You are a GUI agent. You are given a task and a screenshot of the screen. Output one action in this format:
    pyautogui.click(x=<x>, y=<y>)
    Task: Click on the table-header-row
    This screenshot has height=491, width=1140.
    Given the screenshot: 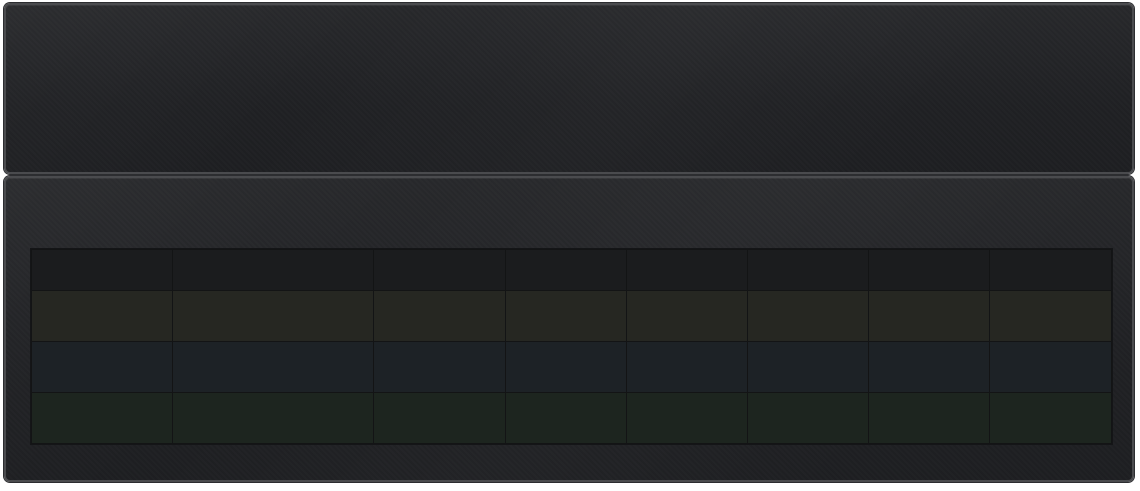 What is the action you would take?
    pyautogui.click(x=571, y=270)
    